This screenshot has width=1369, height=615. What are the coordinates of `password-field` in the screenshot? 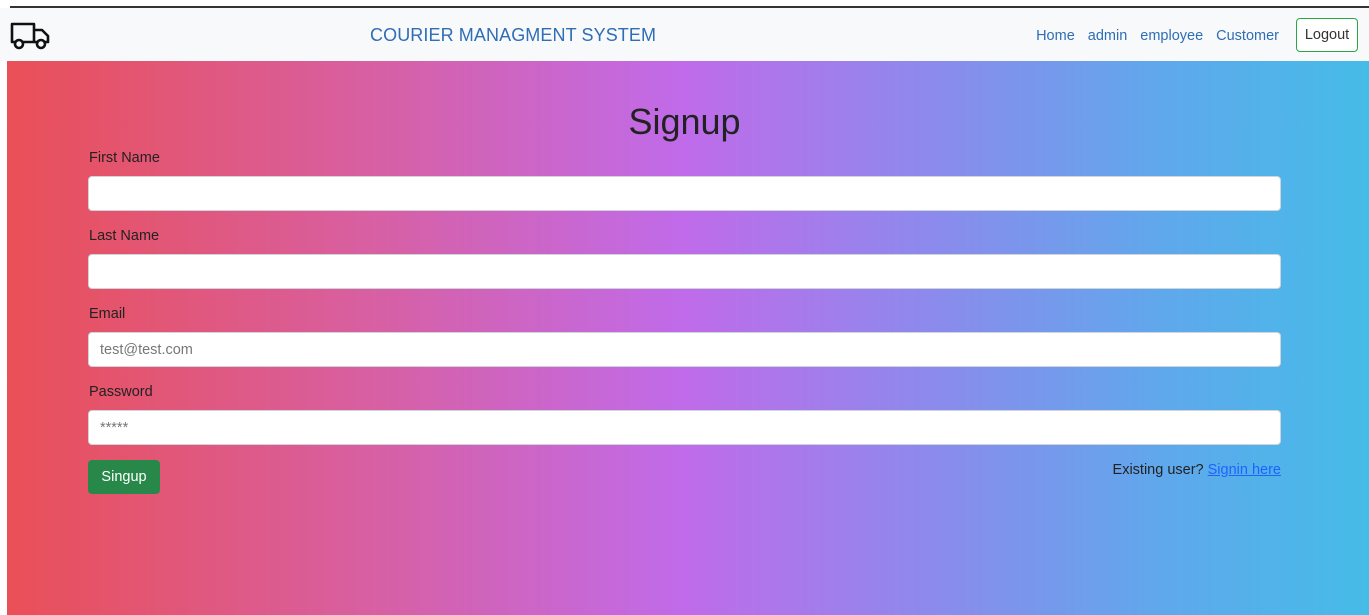 It's located at (684, 427).